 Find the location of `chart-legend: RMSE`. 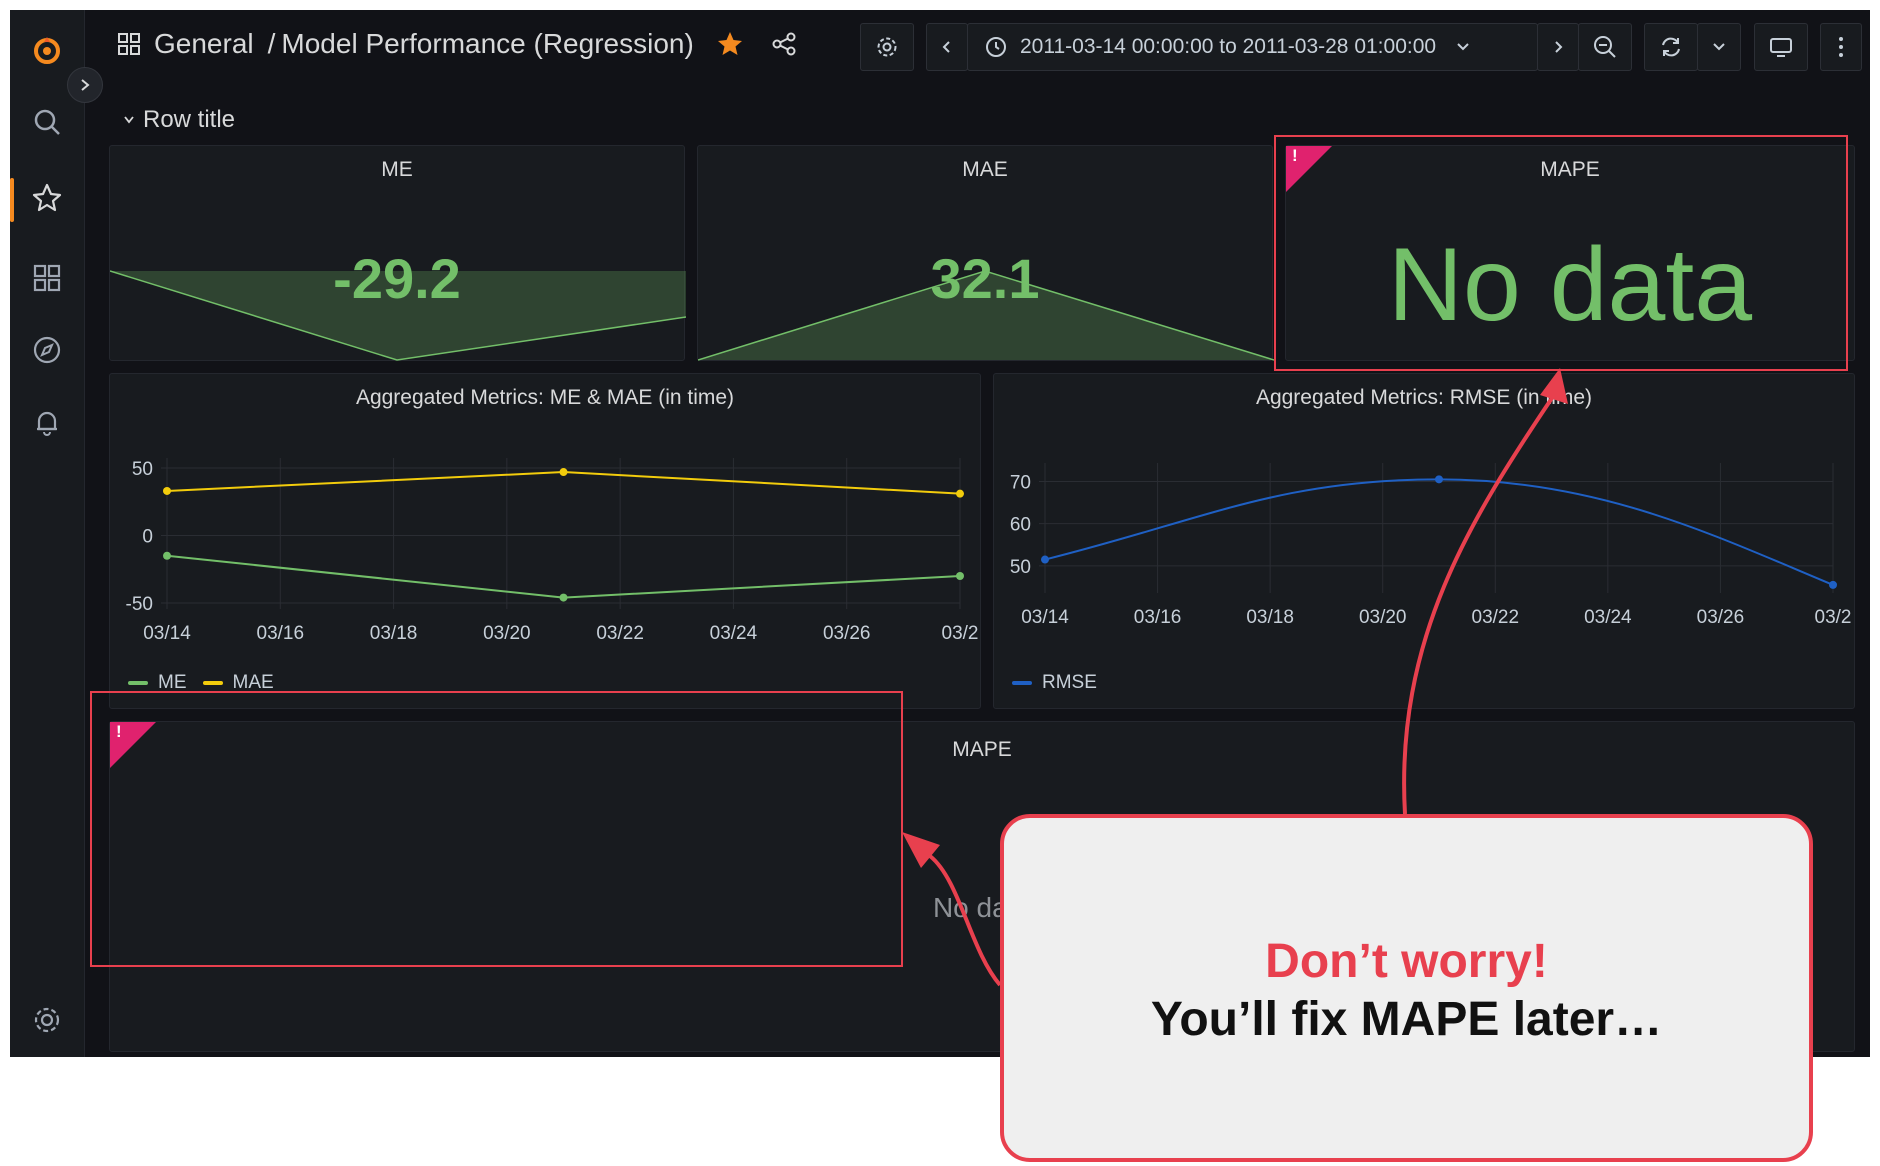

chart-legend: RMSE is located at coordinates (1054, 683).